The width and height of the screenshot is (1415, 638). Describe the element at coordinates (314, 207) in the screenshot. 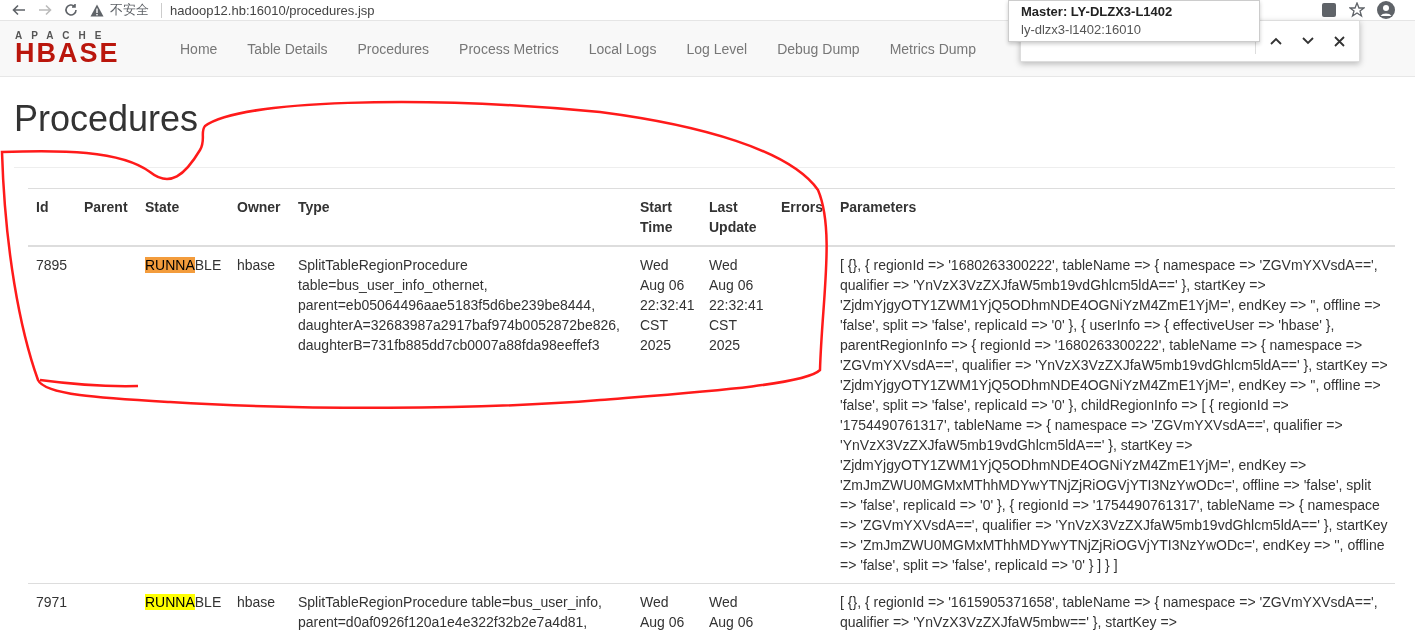

I see `column-header: Type` at that location.